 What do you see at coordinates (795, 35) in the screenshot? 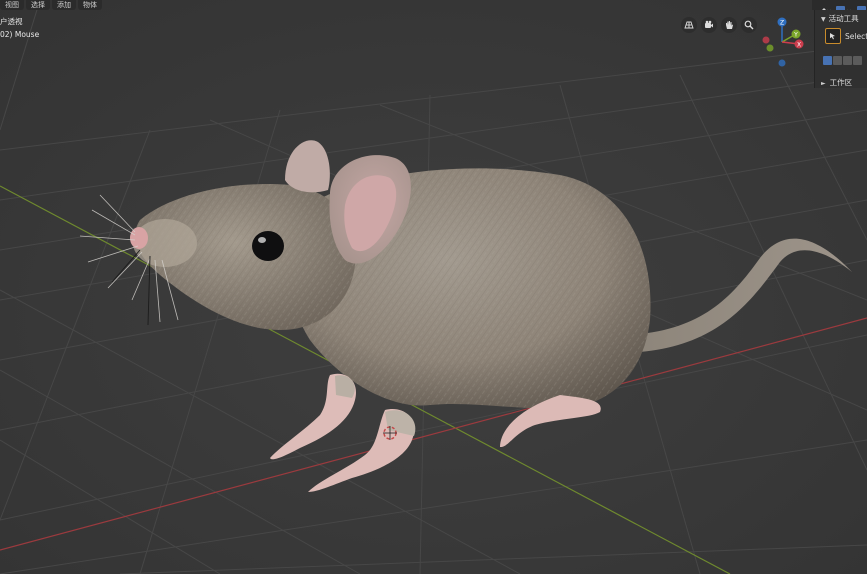
I see `svg-text: Y` at bounding box center [795, 35].